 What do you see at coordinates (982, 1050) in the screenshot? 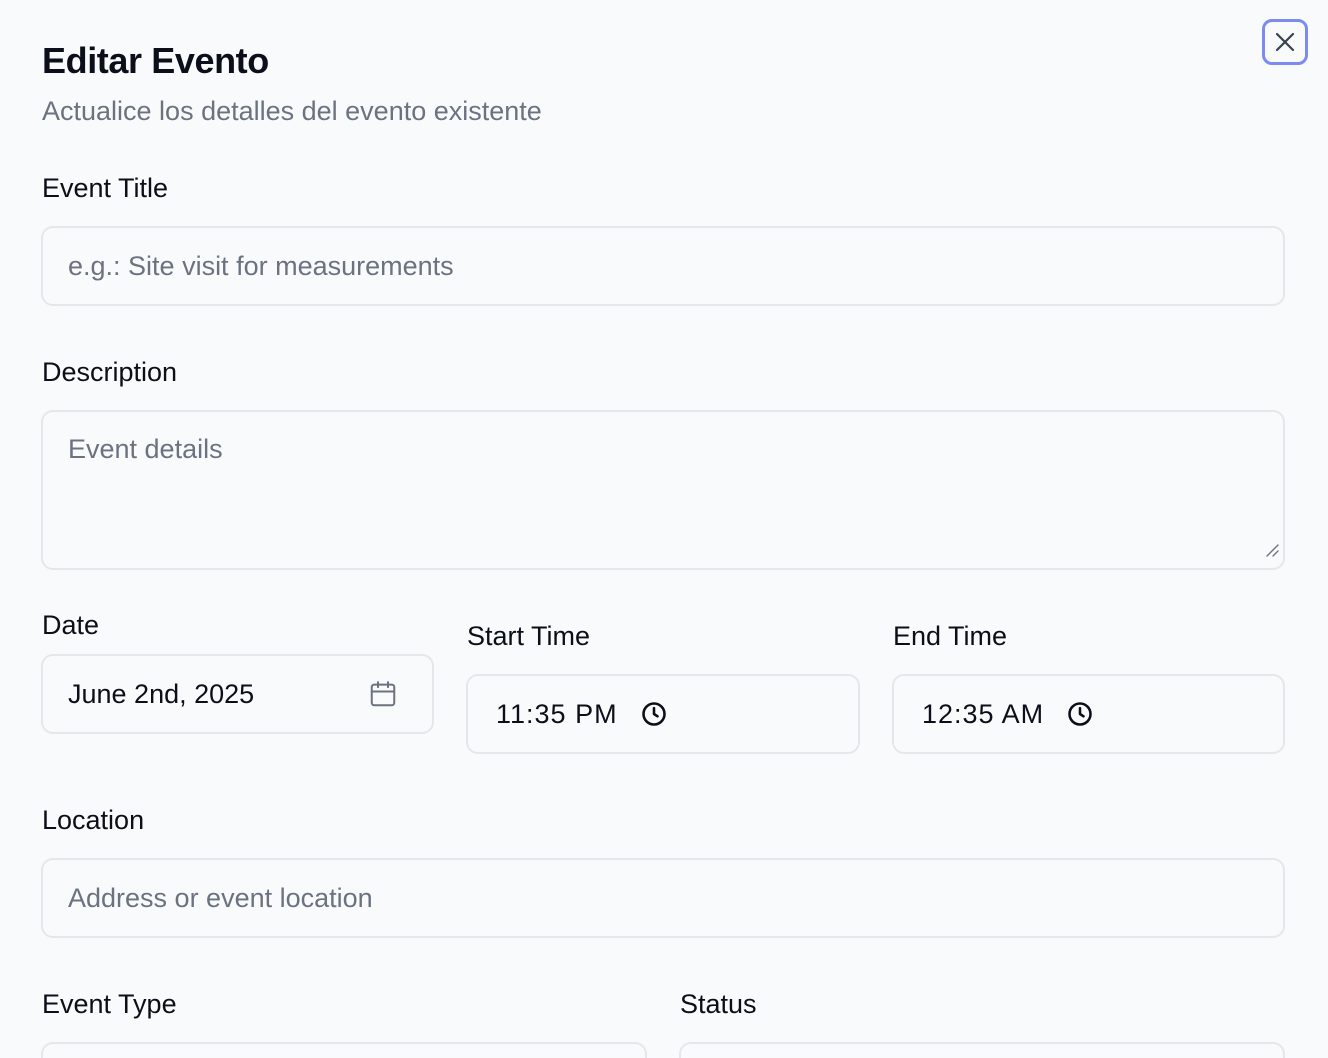
I see `status-select` at bounding box center [982, 1050].